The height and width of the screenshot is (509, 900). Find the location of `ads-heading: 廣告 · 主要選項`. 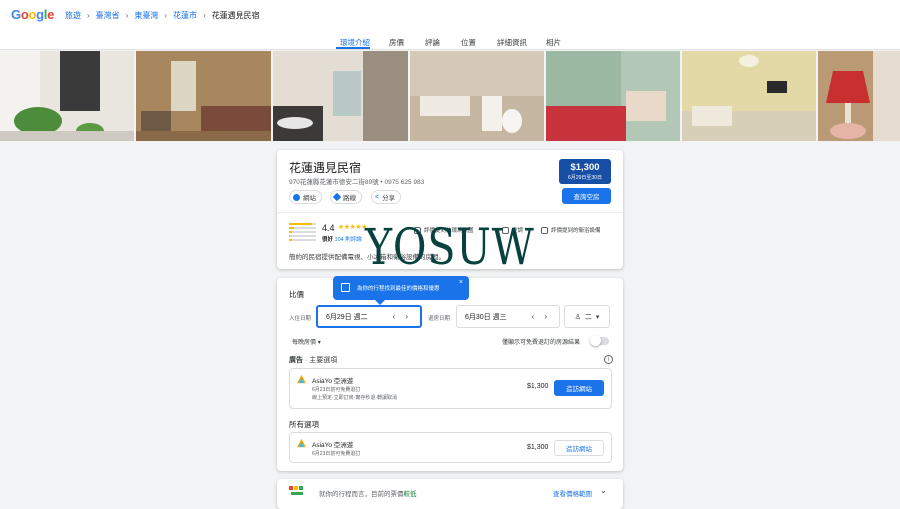

ads-heading: 廣告 · 主要選項 is located at coordinates (313, 360).